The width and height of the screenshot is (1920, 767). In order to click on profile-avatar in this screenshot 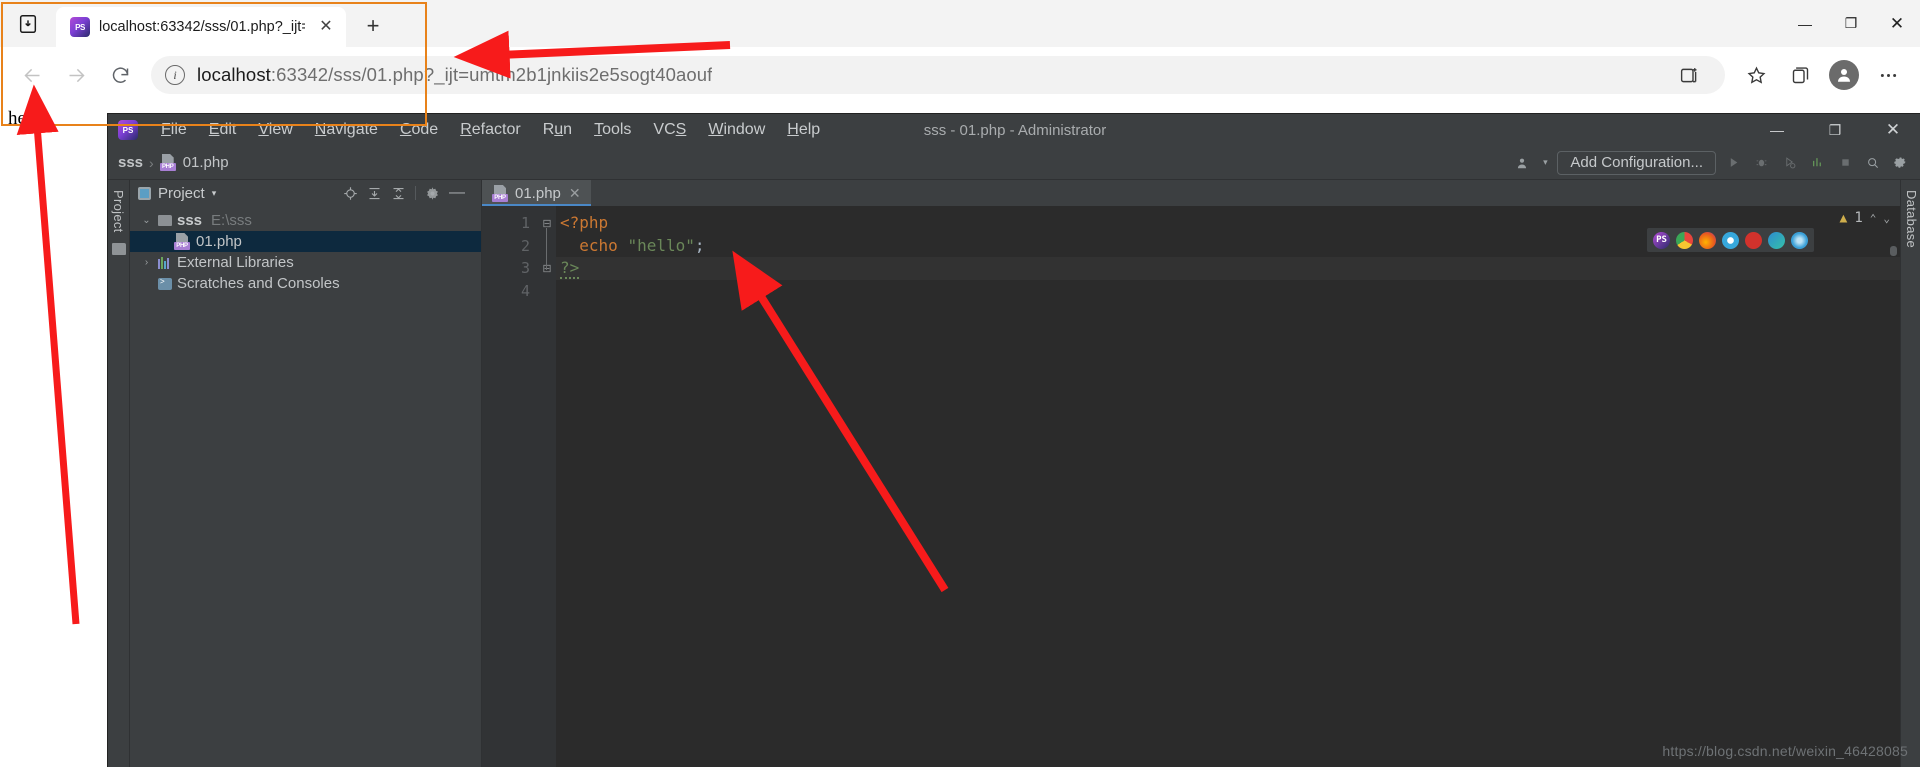, I will do `click(1844, 75)`.